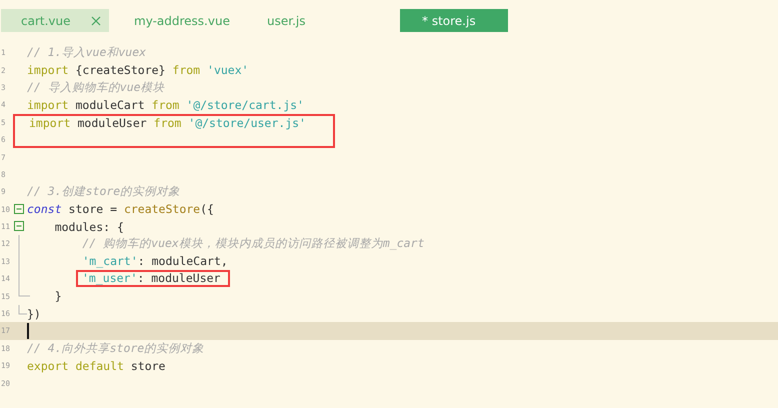 This screenshot has width=778, height=408. What do you see at coordinates (86, 52) in the screenshot?
I see `code-comment: // 1.导入vue和vuex` at bounding box center [86, 52].